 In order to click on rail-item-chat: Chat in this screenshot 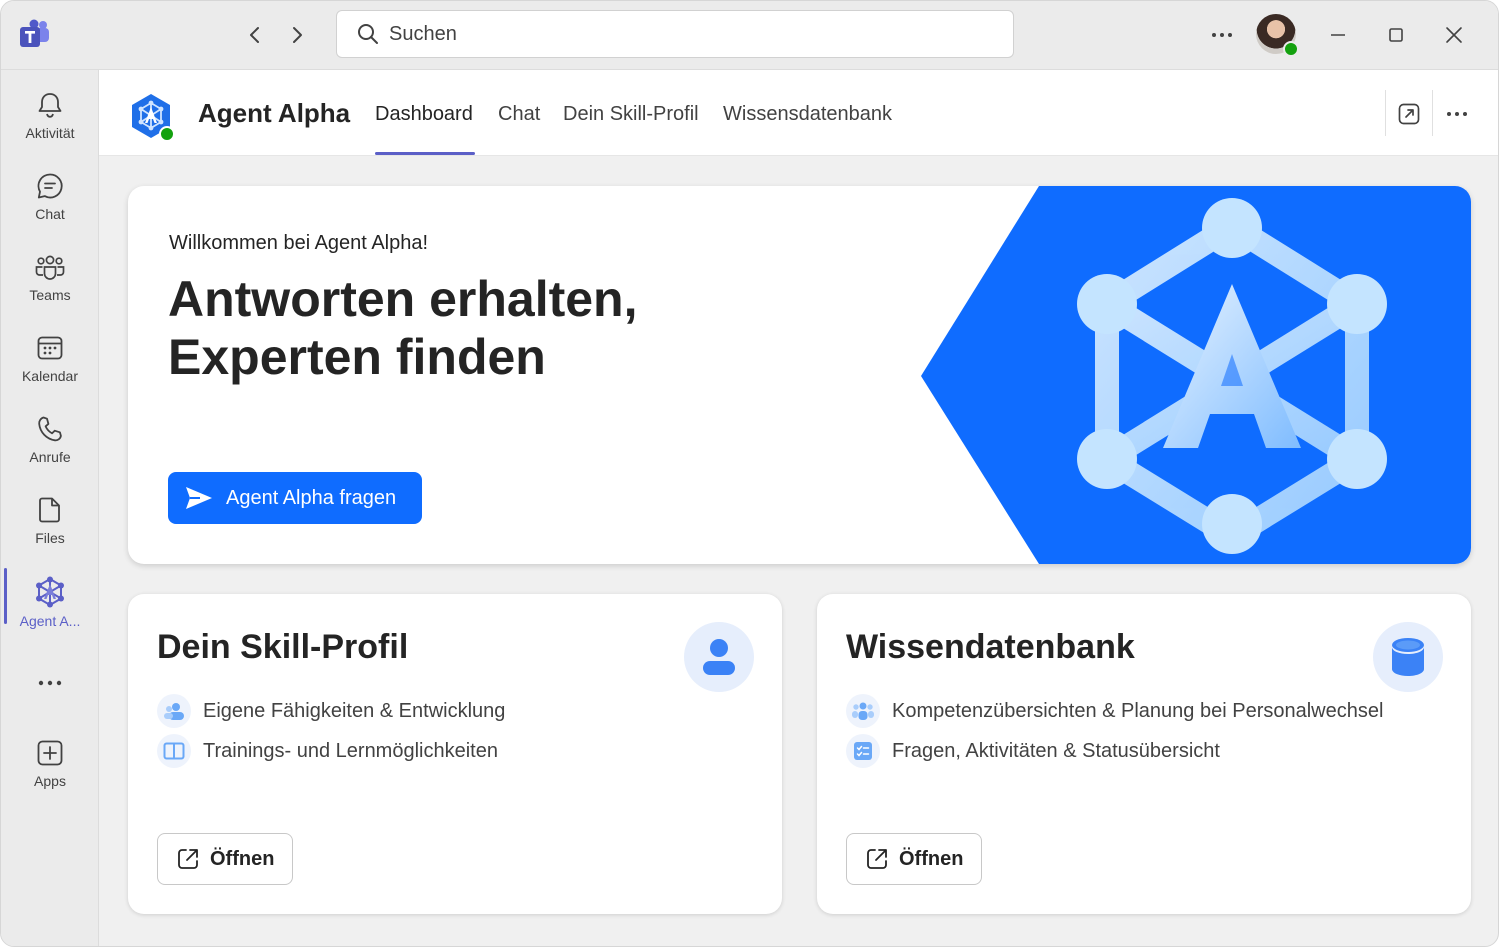, I will do `click(50, 201)`.